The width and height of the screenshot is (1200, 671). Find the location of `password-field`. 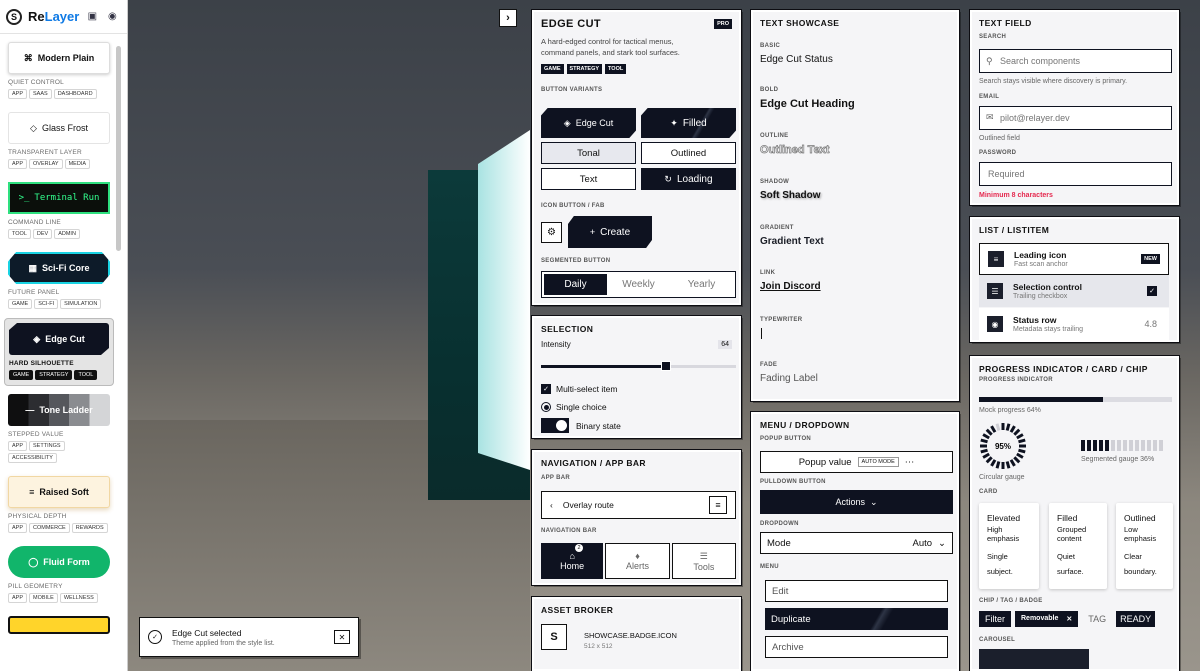

password-field is located at coordinates (1075, 174).